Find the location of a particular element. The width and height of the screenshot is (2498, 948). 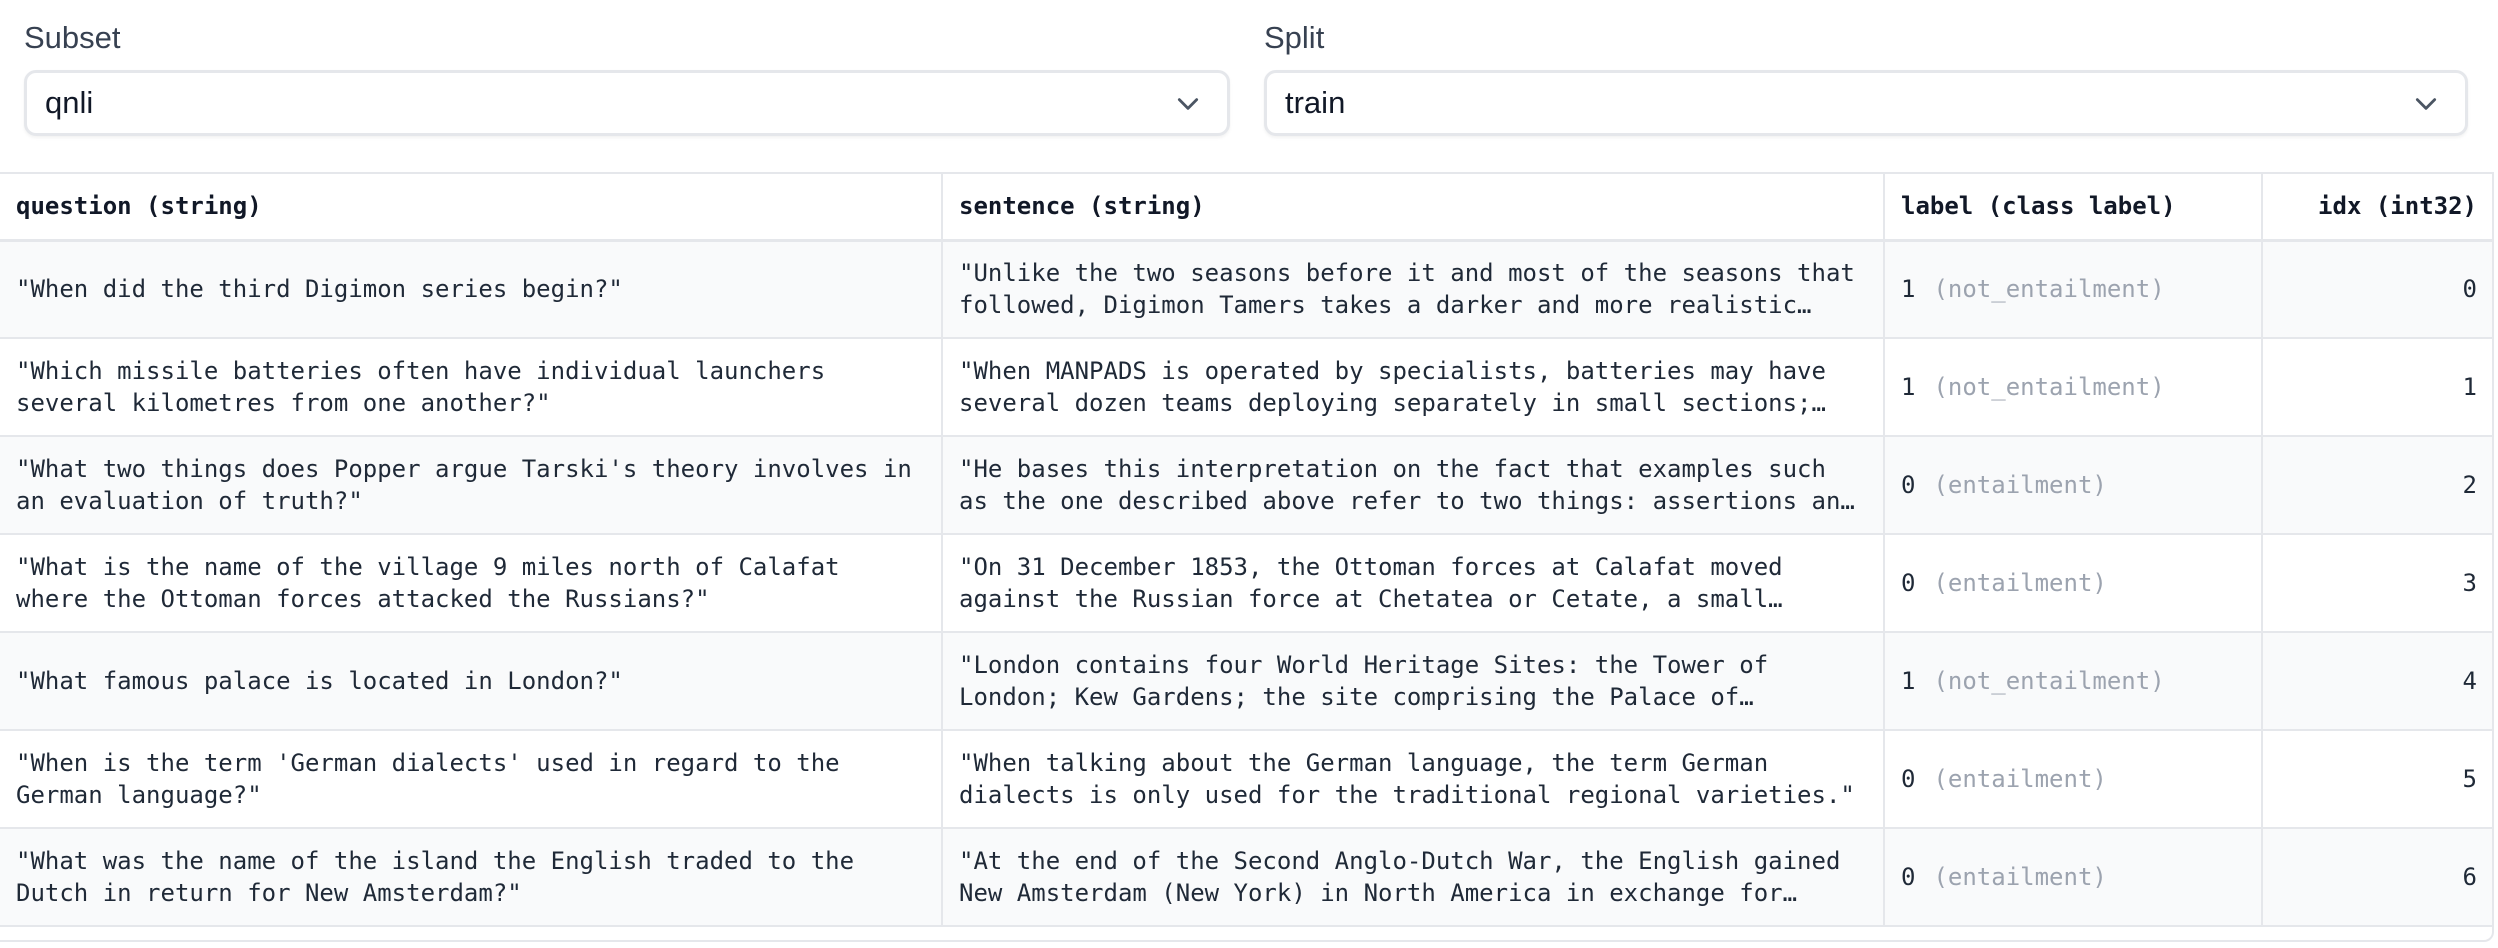

idx-cell: 5 is located at coordinates (2377, 779).